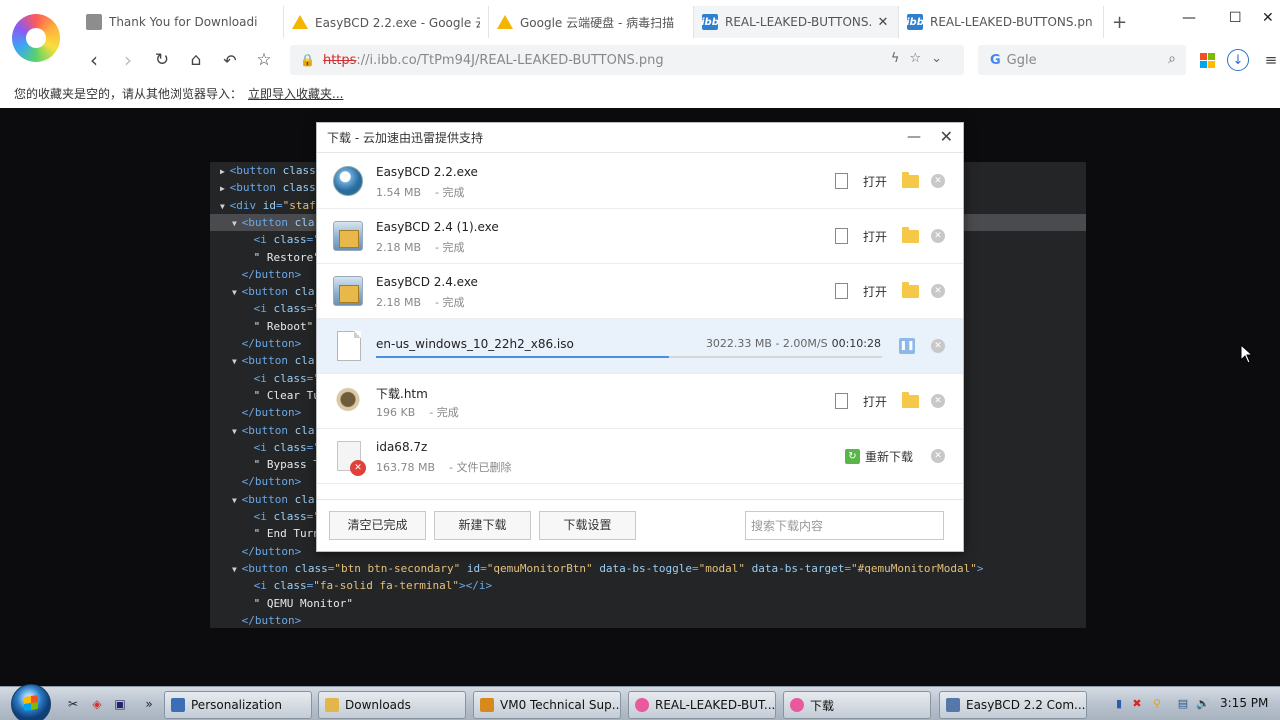 The width and height of the screenshot is (1280, 720). What do you see at coordinates (640, 456) in the screenshot?
I see `download-item-deleted: ida68.7z 163.78 MB - 文件已删除 ↻ 重新下载 ✕` at bounding box center [640, 456].